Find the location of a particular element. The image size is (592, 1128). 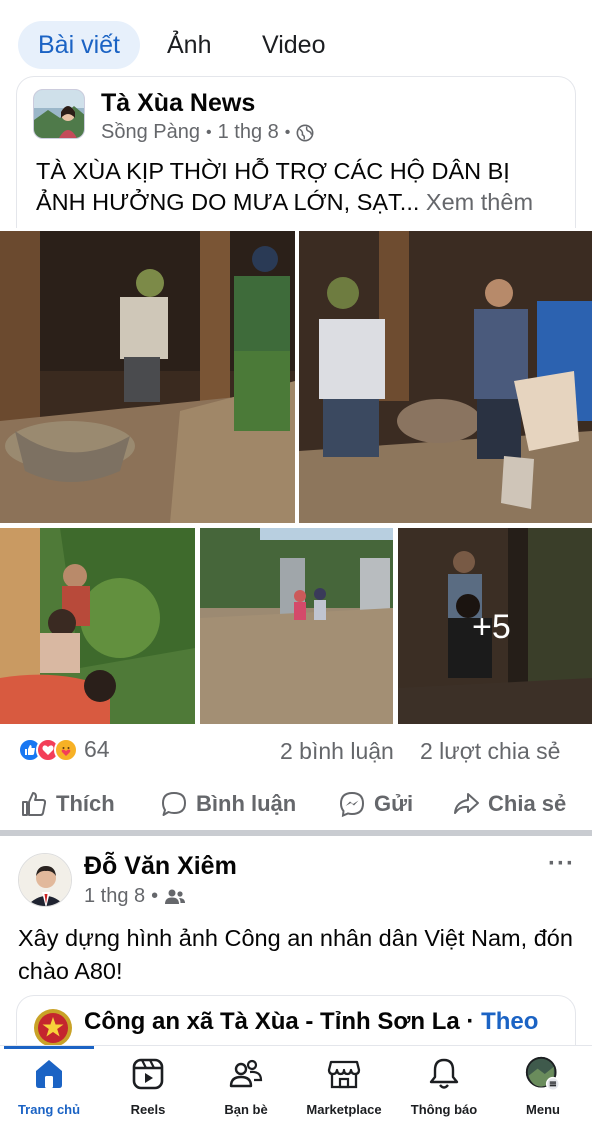

nav-label: Marketplace is located at coordinates (344, 1109).